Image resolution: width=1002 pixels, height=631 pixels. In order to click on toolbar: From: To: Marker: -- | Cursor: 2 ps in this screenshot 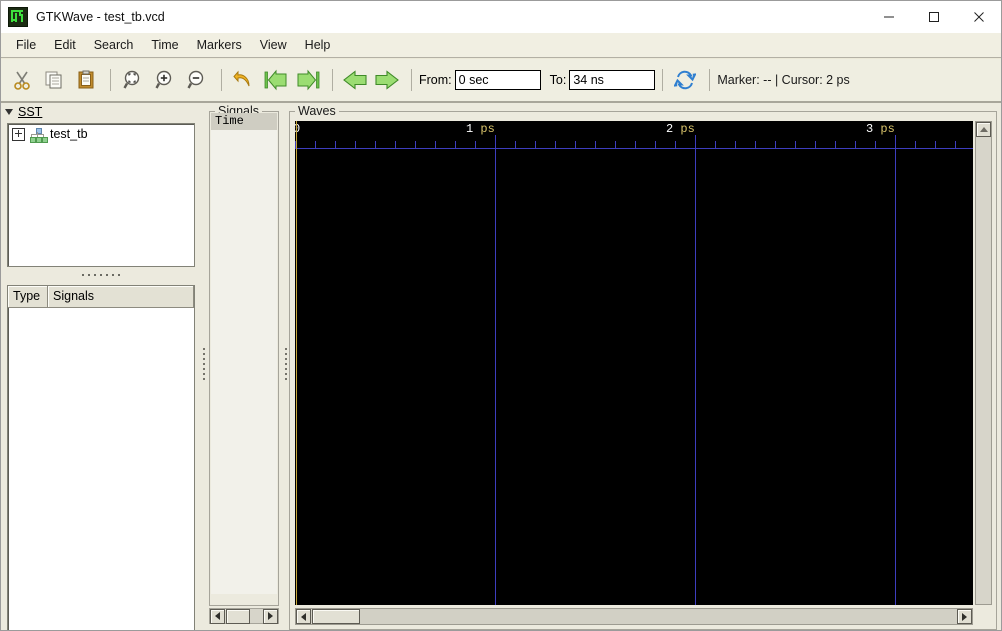, I will do `click(501, 81)`.